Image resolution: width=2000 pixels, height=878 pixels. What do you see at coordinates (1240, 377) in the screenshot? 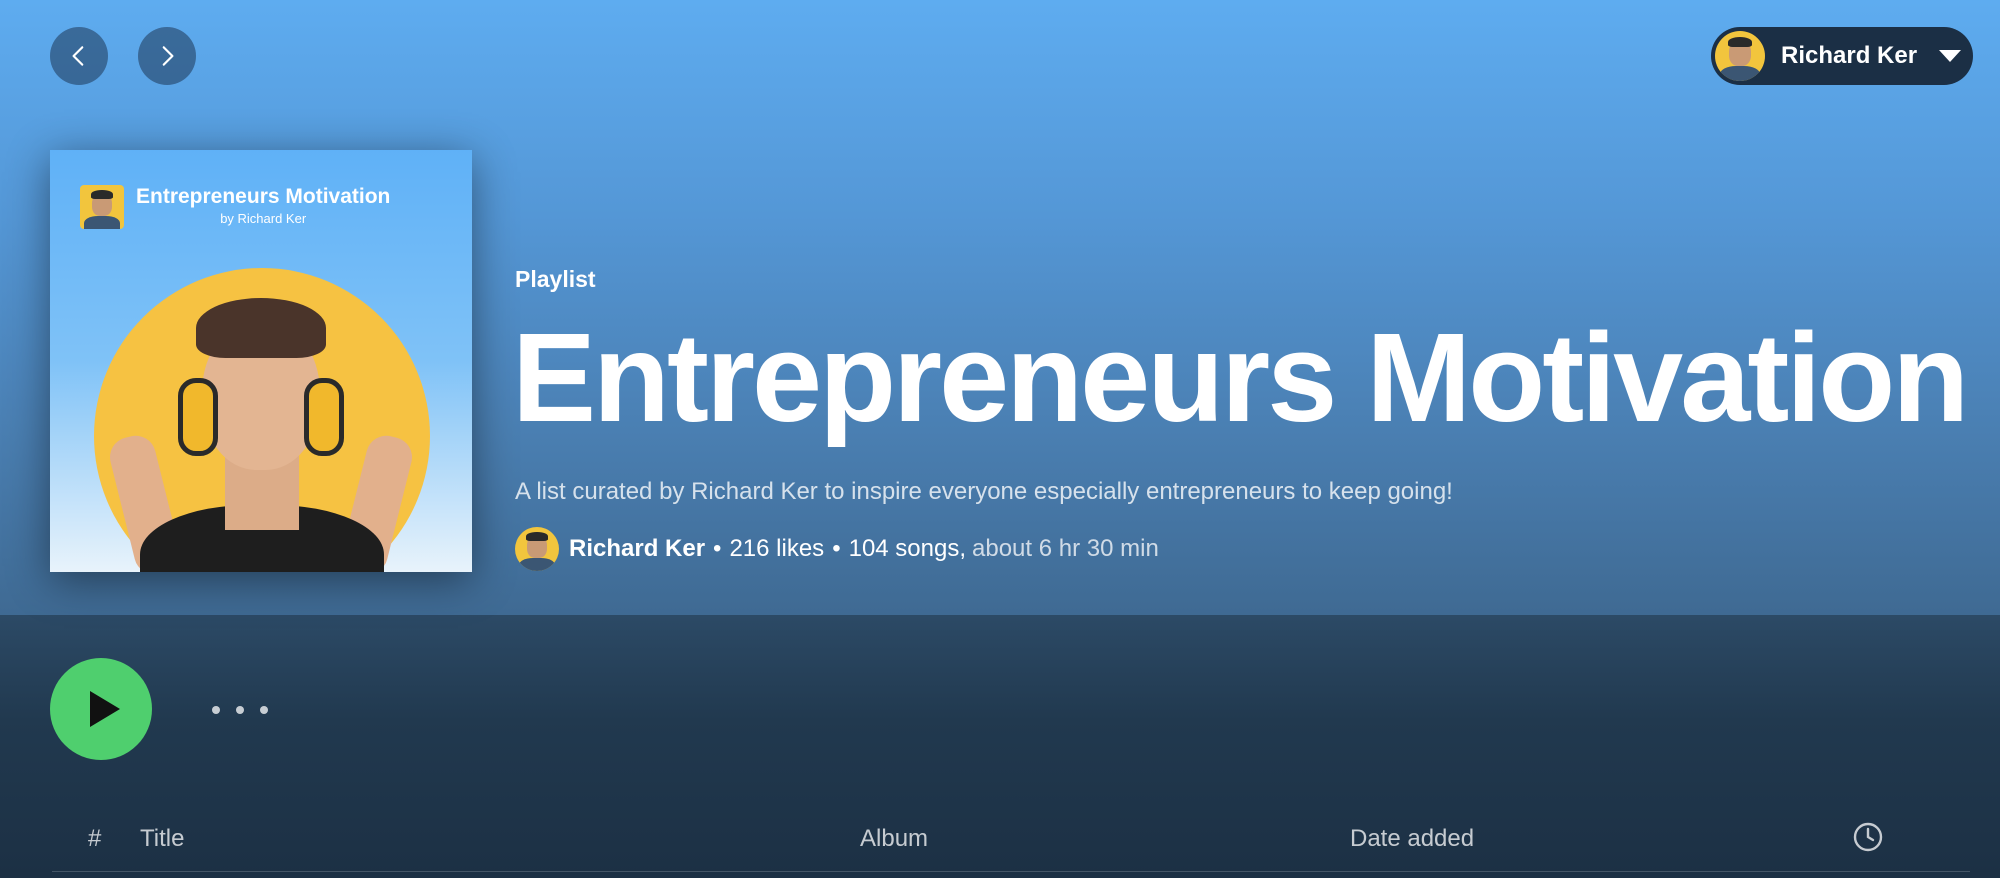
I see `playlist-title: Entrepreneurs Motivation` at bounding box center [1240, 377].